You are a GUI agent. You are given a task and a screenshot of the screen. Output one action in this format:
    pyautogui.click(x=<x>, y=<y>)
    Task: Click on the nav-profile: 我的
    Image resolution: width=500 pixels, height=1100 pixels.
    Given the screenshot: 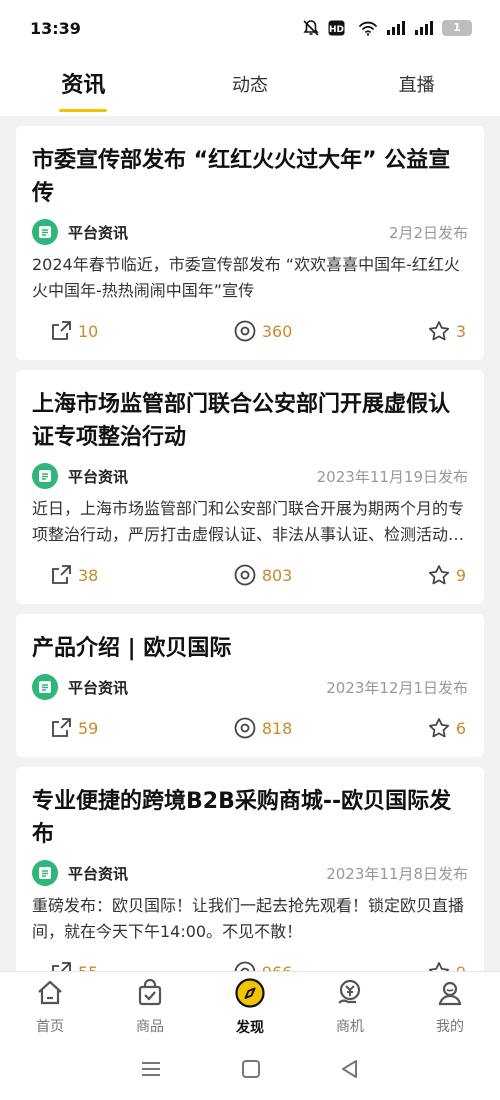 What is the action you would take?
    pyautogui.click(x=450, y=1007)
    